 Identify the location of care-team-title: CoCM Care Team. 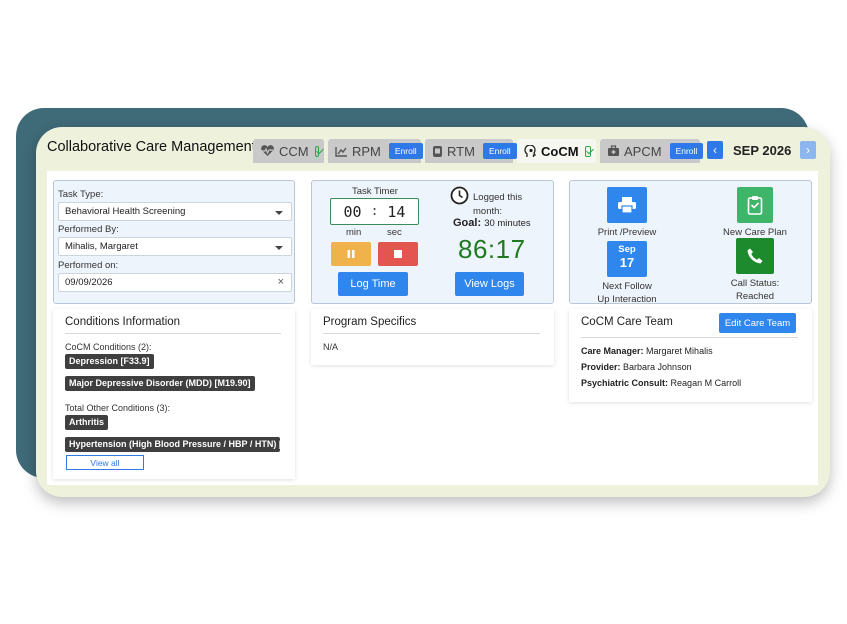
(627, 322).